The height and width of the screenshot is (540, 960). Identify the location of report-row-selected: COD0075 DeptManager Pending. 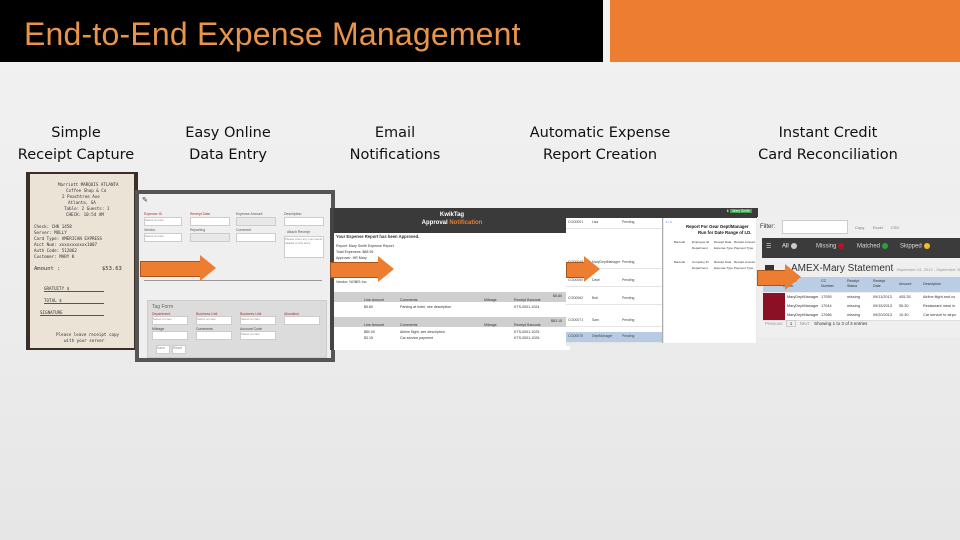
(614, 337).